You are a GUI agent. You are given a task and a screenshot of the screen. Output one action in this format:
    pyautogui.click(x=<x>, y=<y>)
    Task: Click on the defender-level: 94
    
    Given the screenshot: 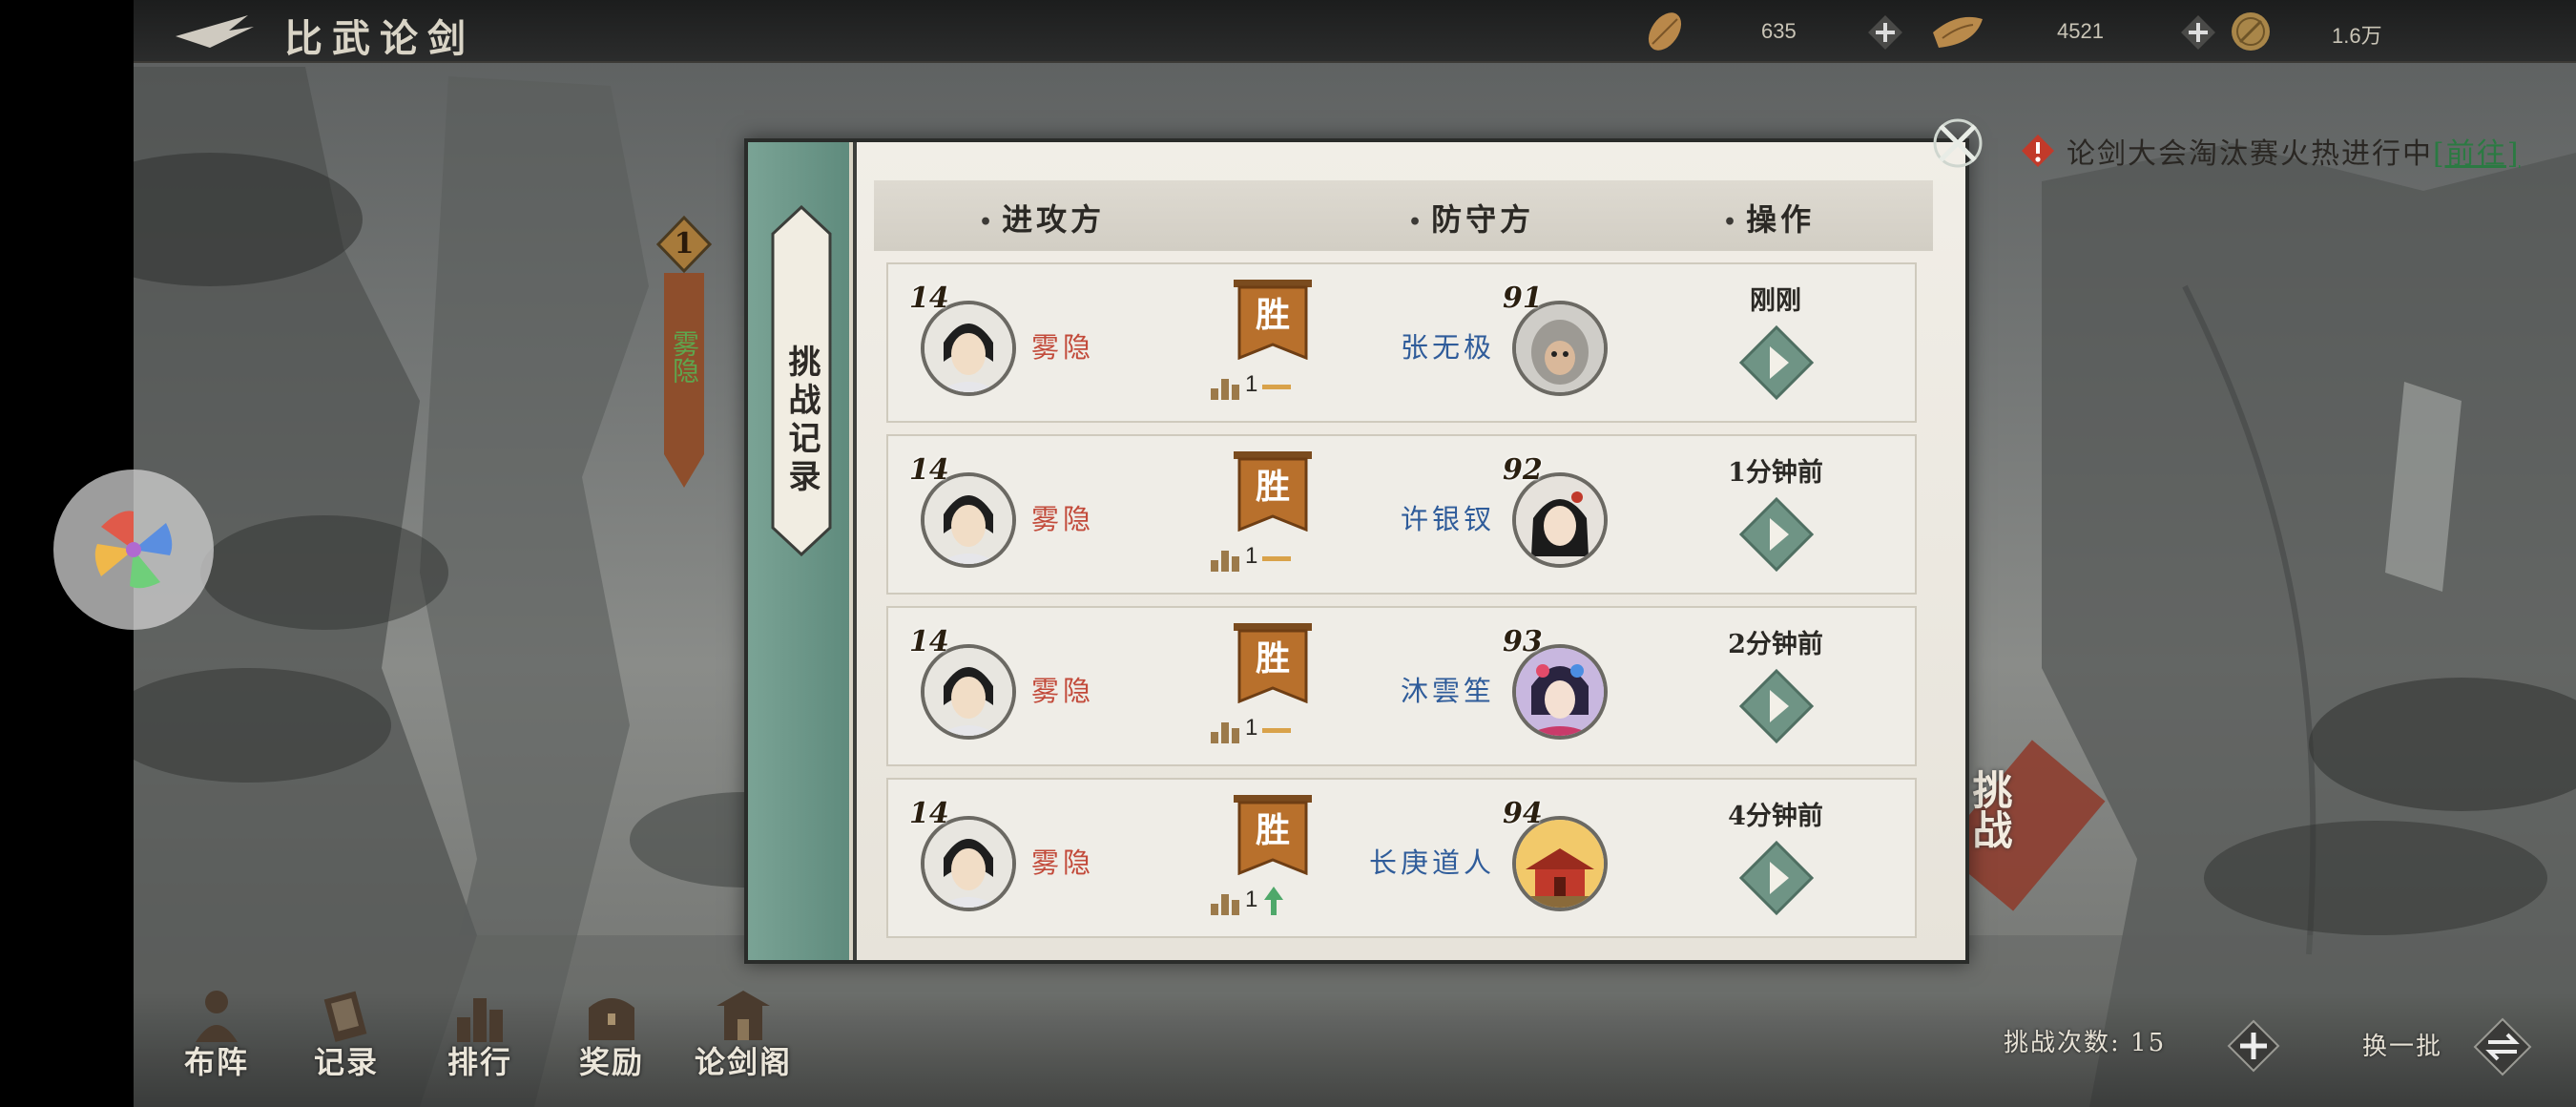 What is the action you would take?
    pyautogui.click(x=1523, y=813)
    